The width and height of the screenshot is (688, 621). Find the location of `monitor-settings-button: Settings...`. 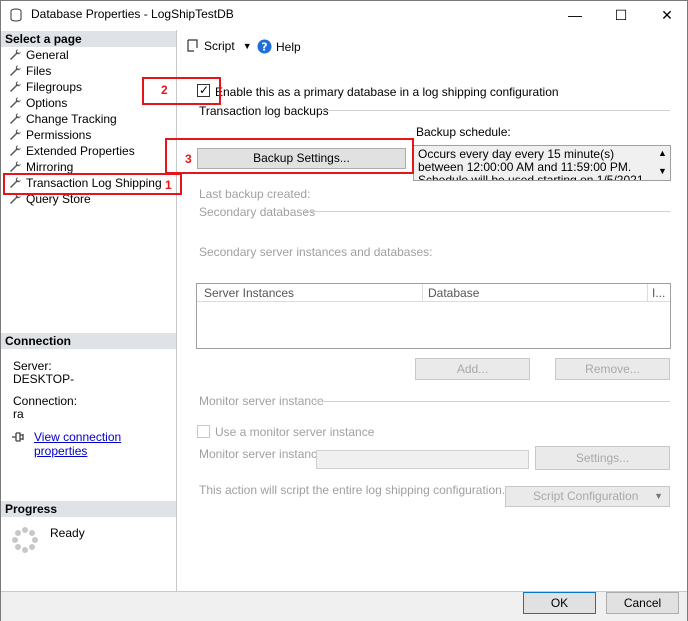

monitor-settings-button: Settings... is located at coordinates (602, 458).